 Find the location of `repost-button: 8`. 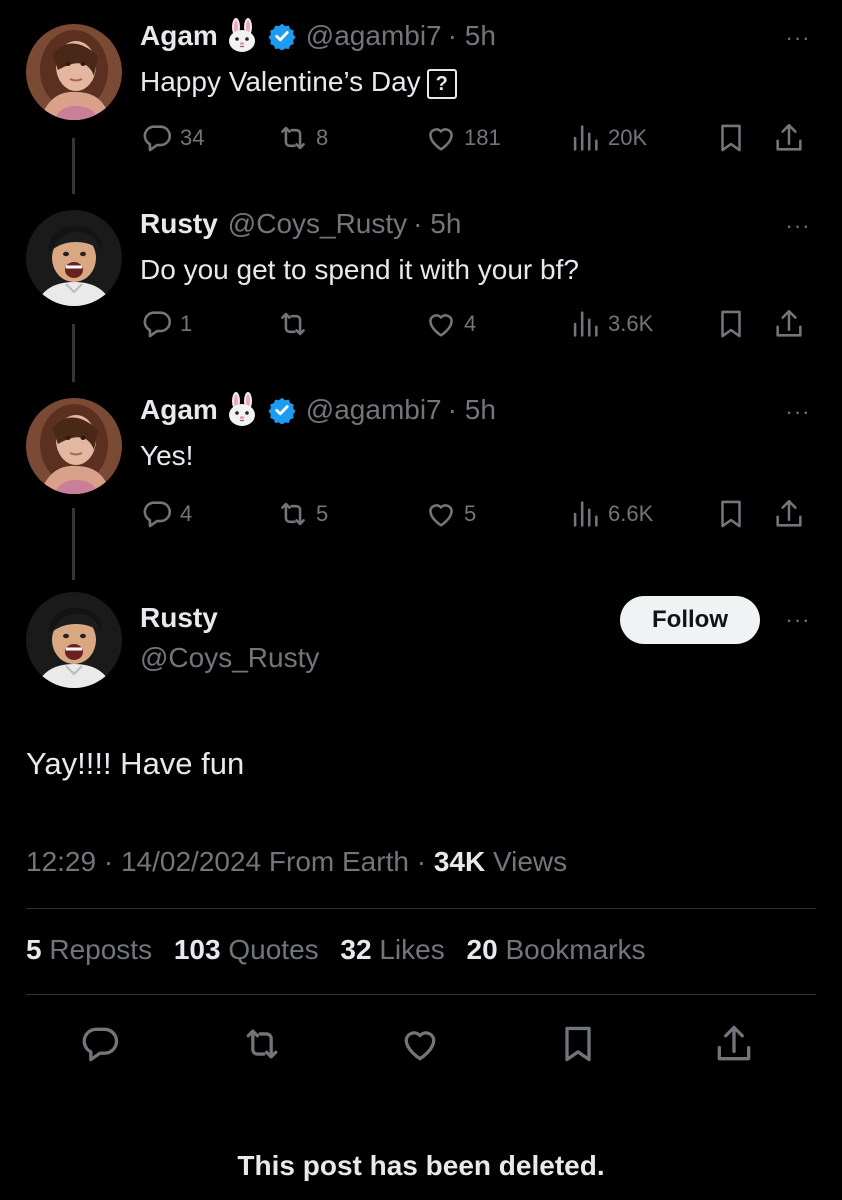

repost-button: 8 is located at coordinates (302, 138).